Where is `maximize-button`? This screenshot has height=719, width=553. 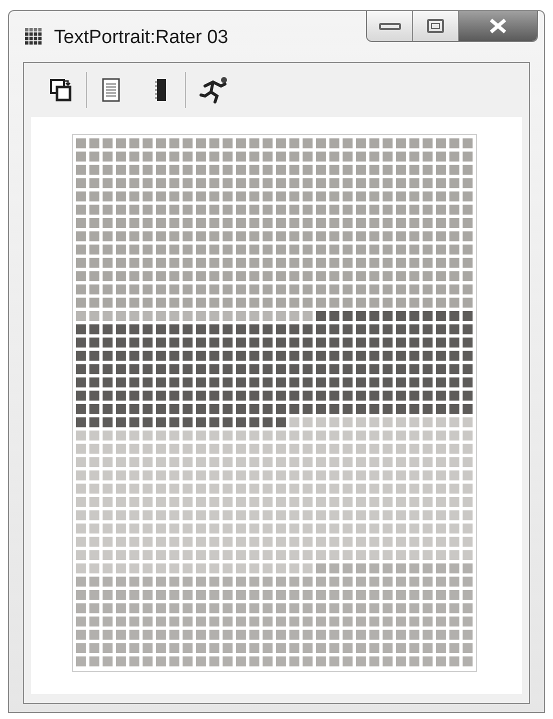
maximize-button is located at coordinates (436, 26).